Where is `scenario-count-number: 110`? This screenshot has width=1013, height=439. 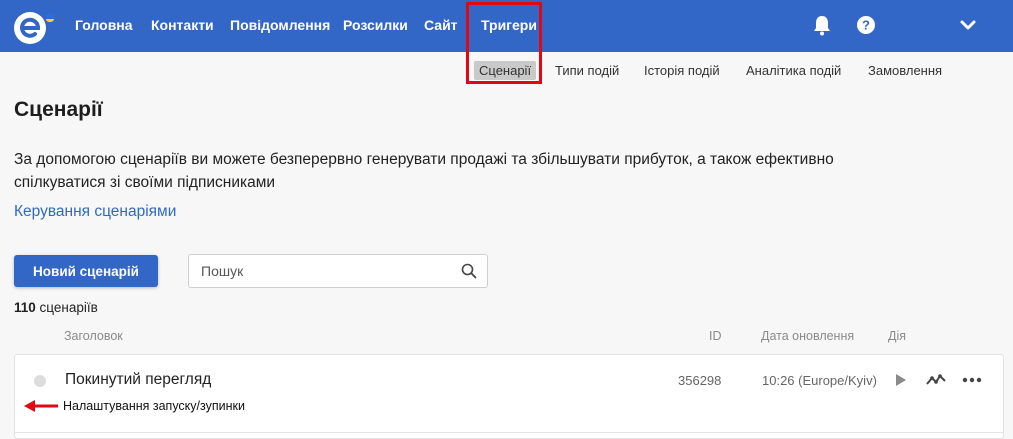
scenario-count-number: 110 is located at coordinates (25, 307).